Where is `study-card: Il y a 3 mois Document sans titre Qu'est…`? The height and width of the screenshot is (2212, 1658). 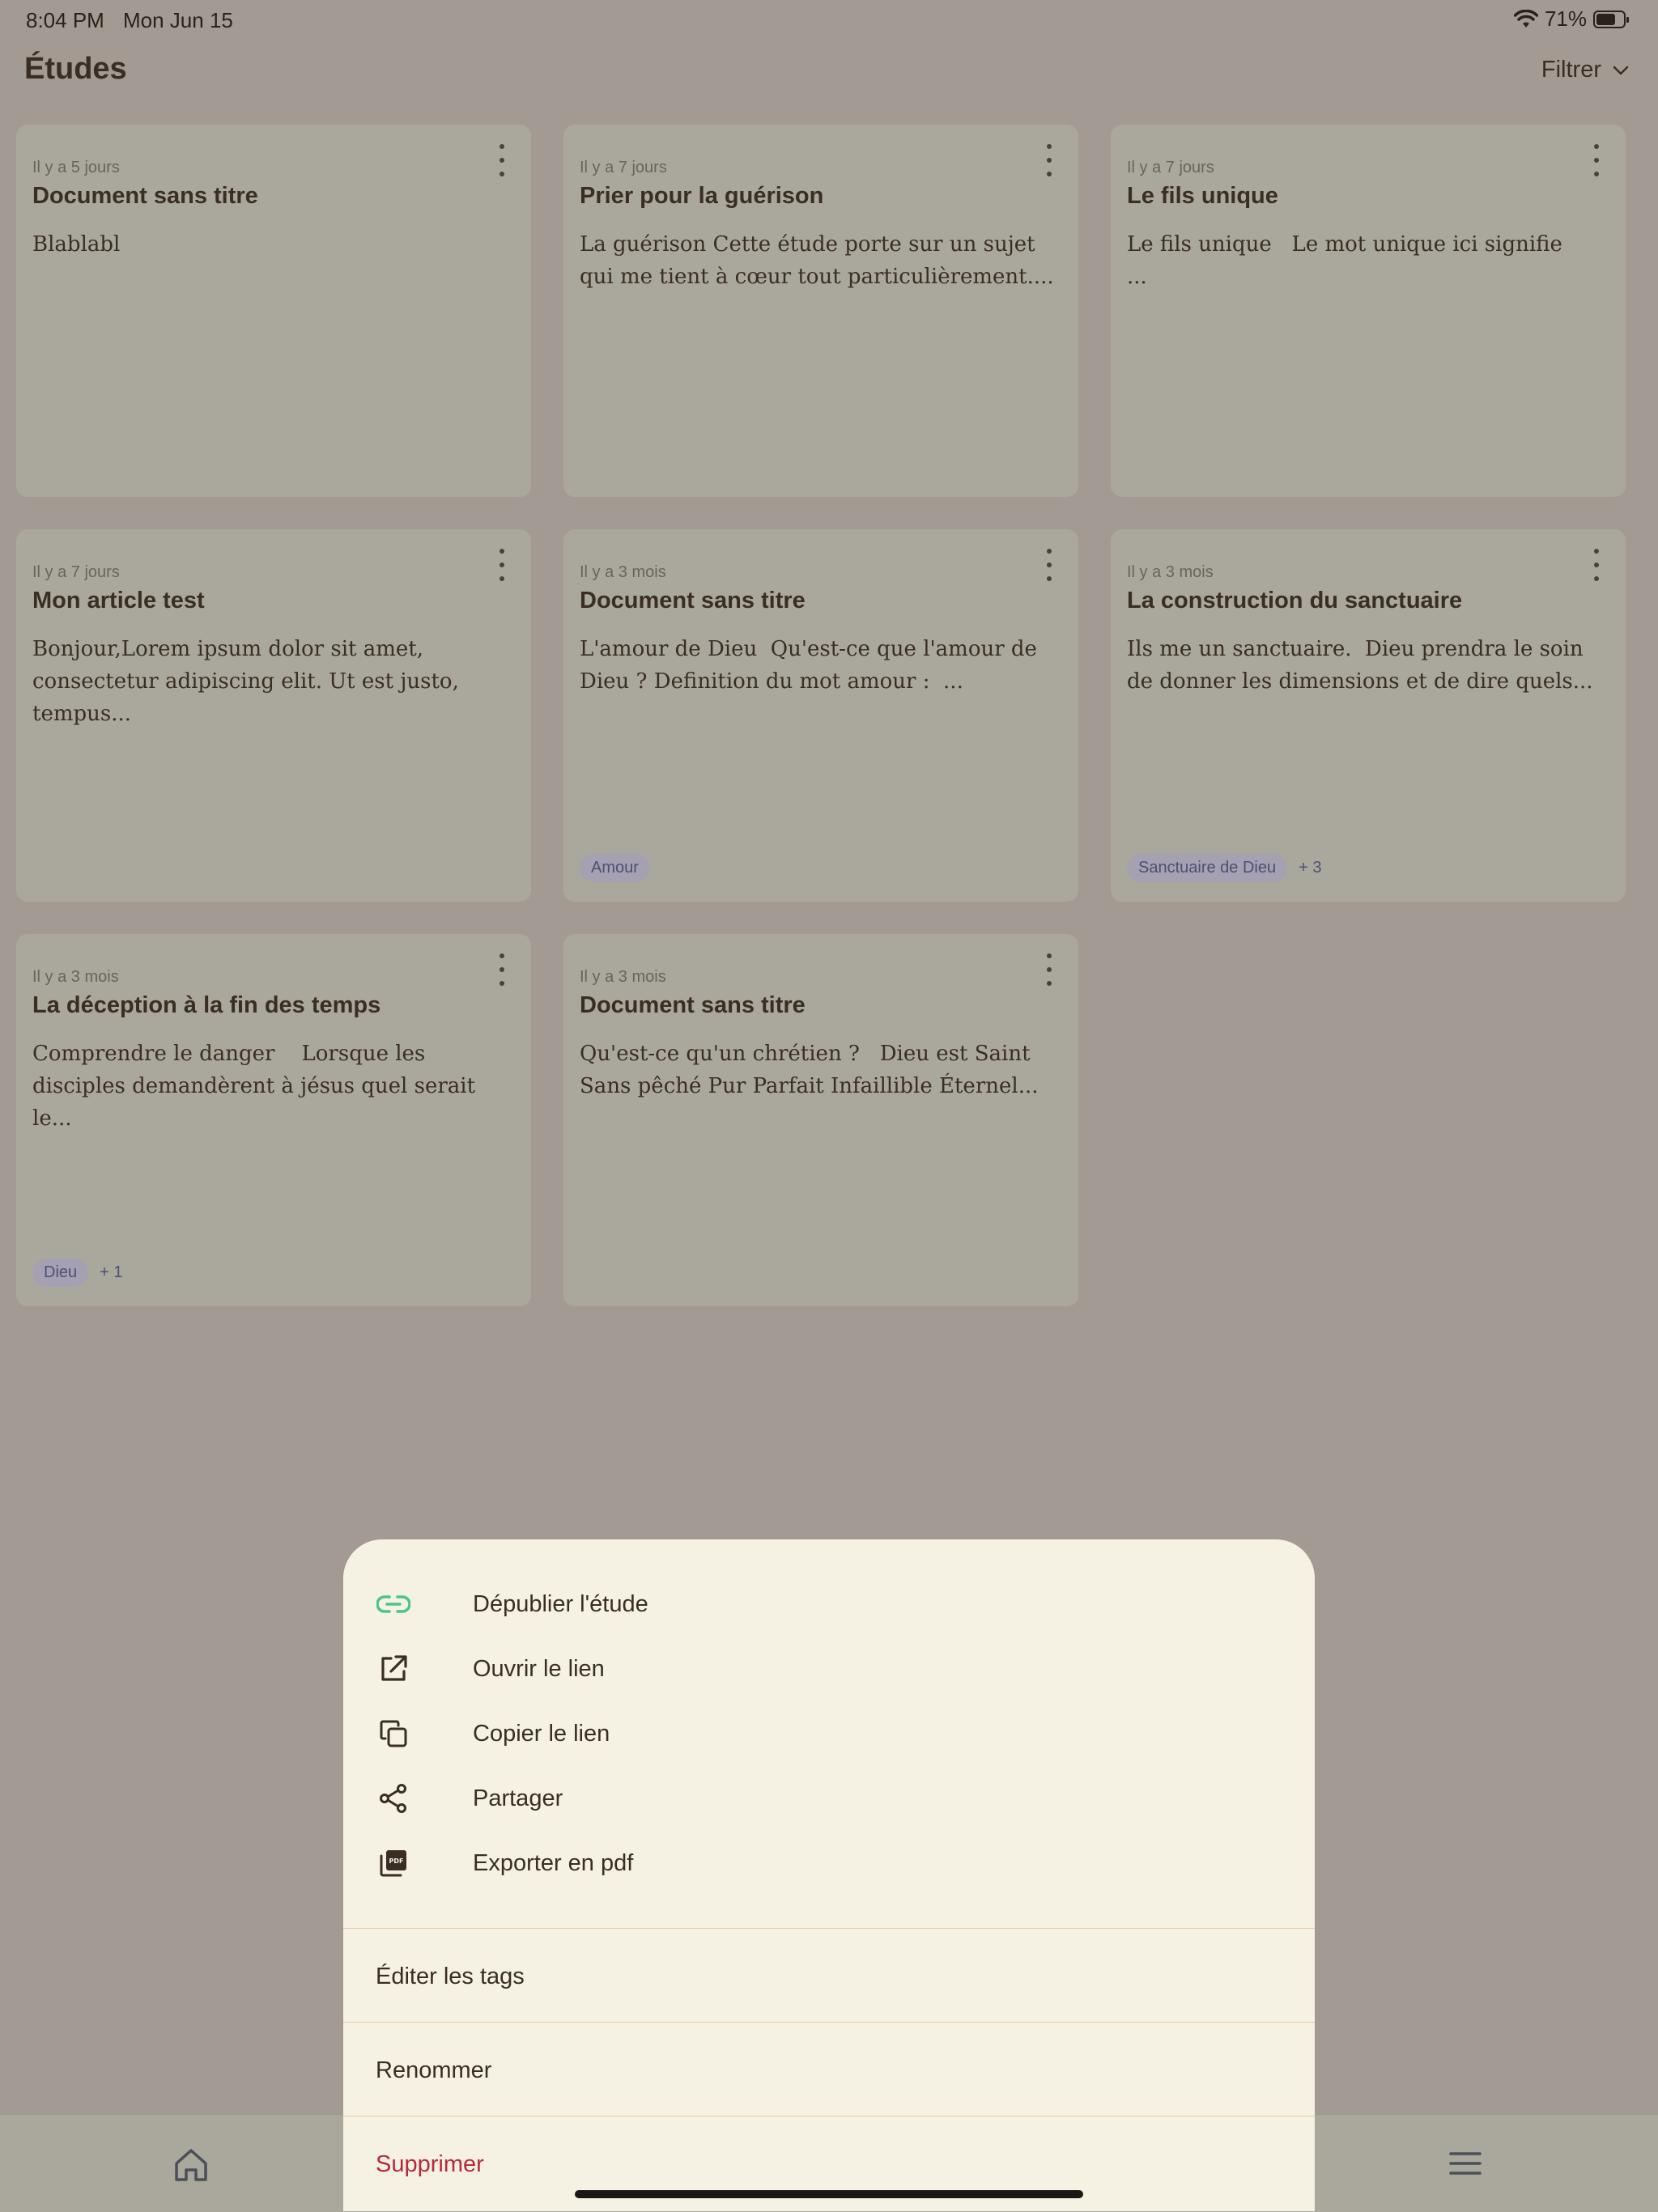
study-card: Il y a 3 mois Document sans titre Qu'est… is located at coordinates (820, 1120).